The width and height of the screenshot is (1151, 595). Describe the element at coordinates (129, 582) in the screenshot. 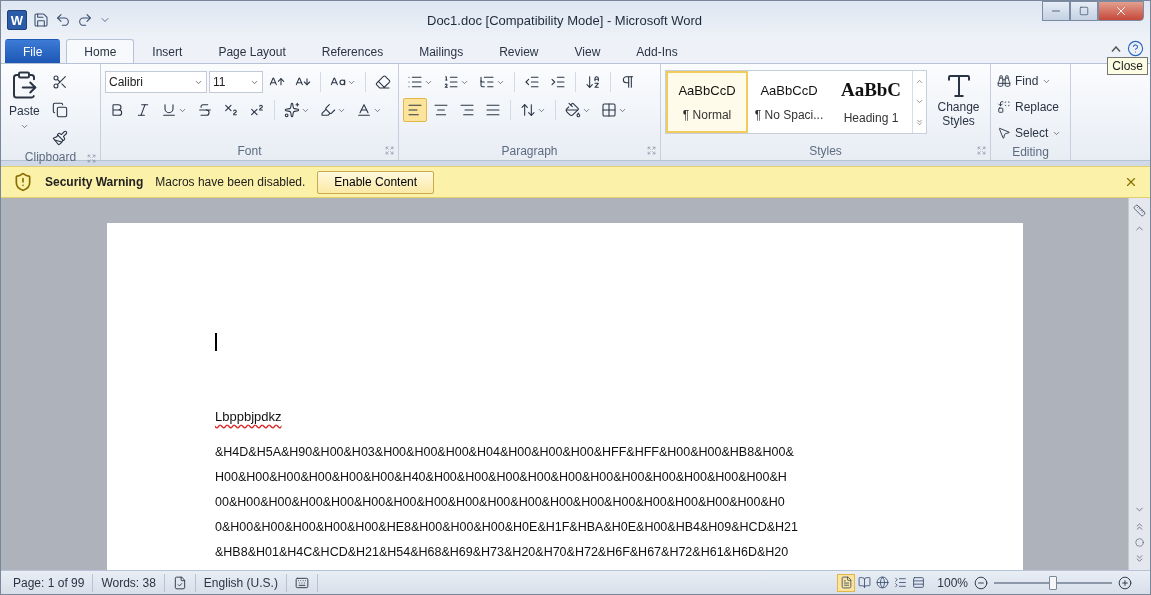

I see `word-count: Words: 38` at that location.